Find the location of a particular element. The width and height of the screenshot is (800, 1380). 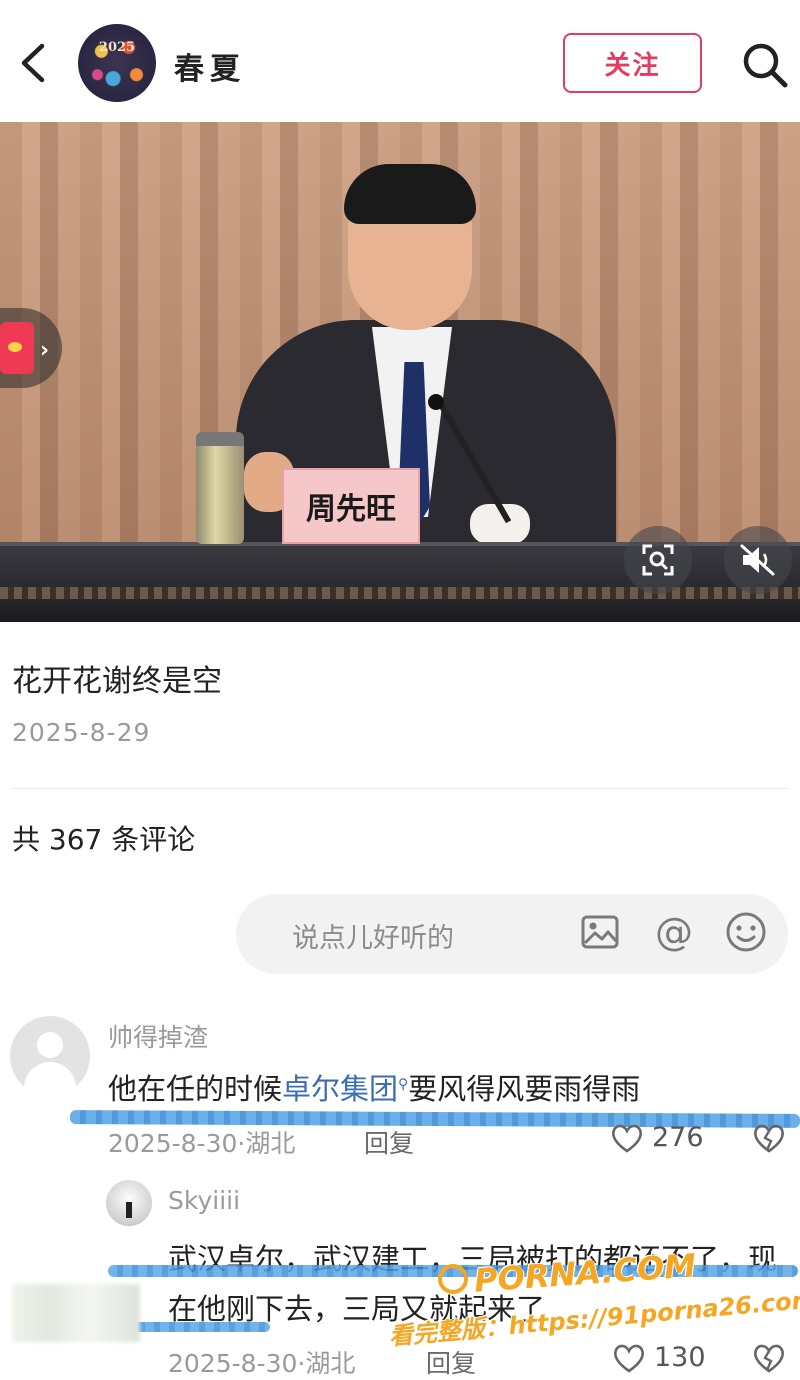

comment-author: 帅得掉渣 is located at coordinates (158, 1036).